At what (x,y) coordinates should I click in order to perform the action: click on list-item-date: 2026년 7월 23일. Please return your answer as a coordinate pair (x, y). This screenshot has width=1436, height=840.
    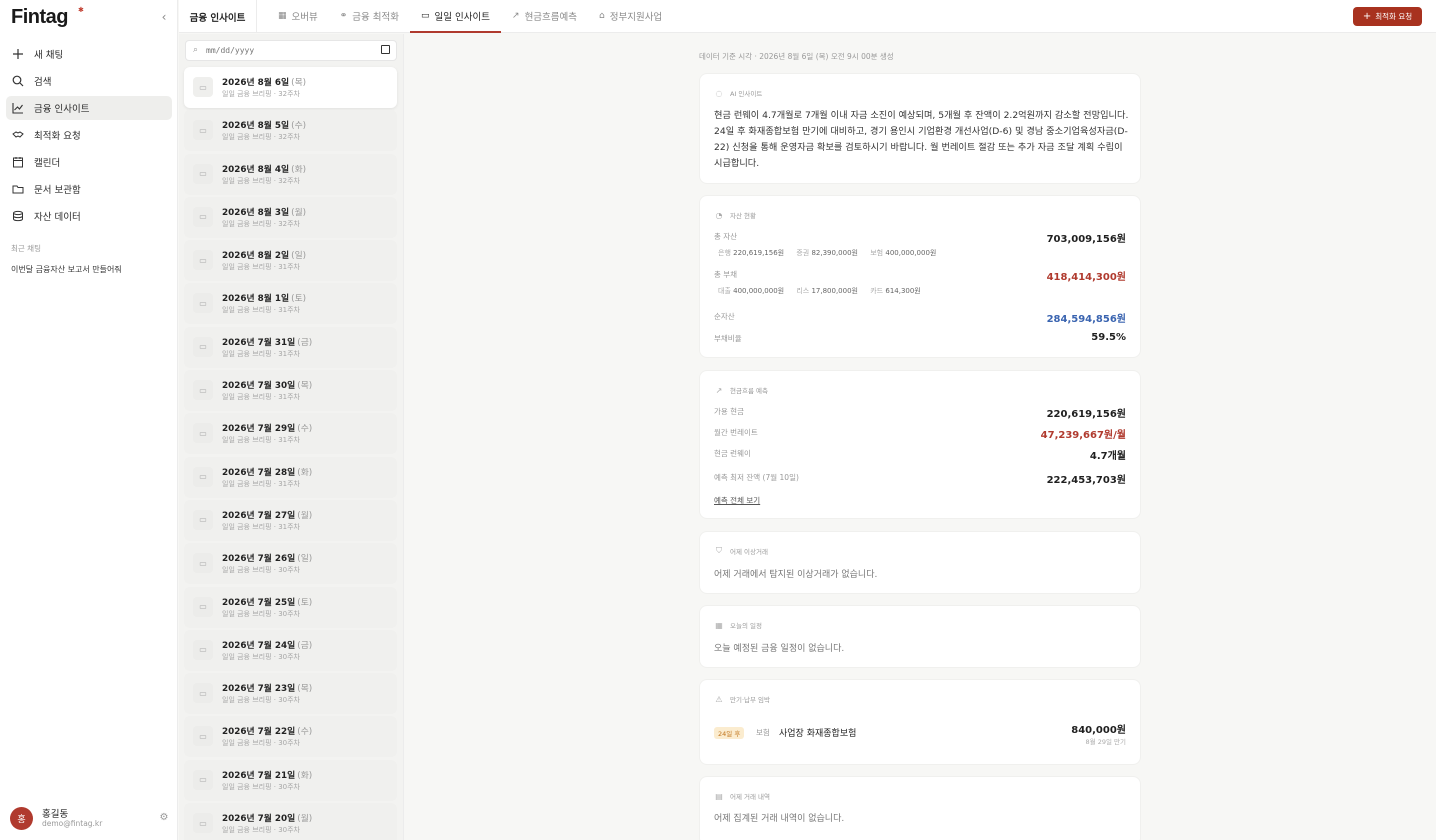
    Looking at the image, I should click on (259, 689).